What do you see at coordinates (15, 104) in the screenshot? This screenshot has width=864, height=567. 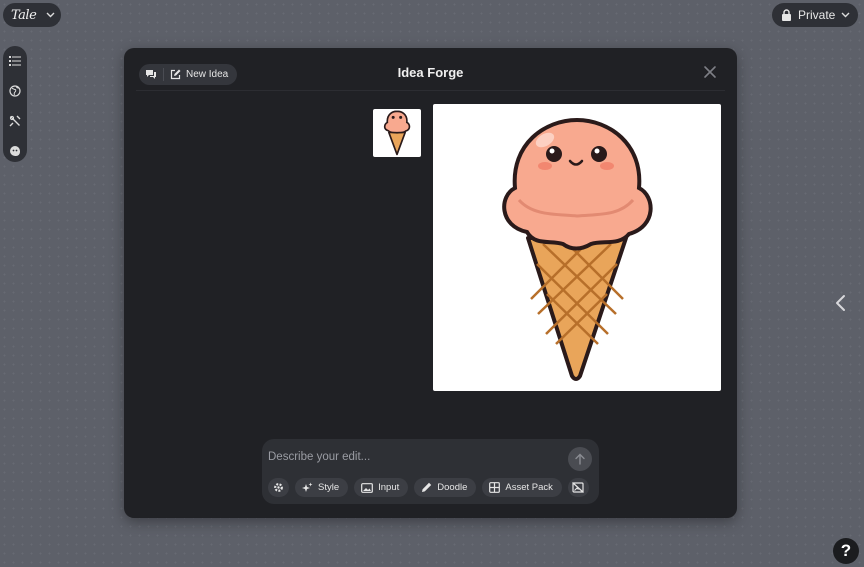 I see `left-toolbar` at bounding box center [15, 104].